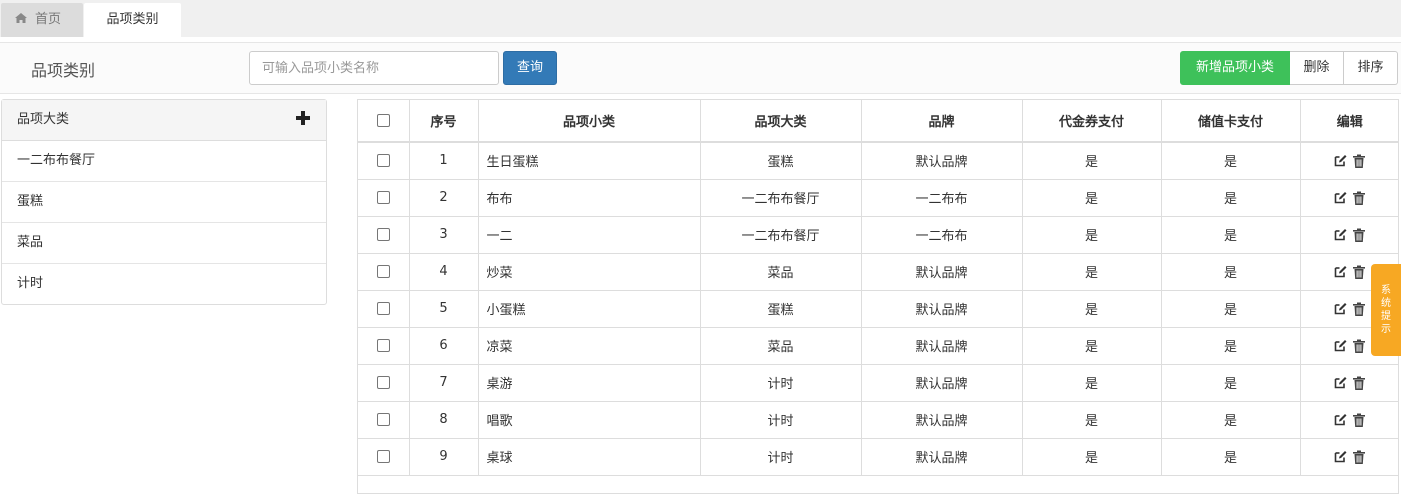  Describe the element at coordinates (530, 68) in the screenshot. I see `query-button: 查询` at that location.